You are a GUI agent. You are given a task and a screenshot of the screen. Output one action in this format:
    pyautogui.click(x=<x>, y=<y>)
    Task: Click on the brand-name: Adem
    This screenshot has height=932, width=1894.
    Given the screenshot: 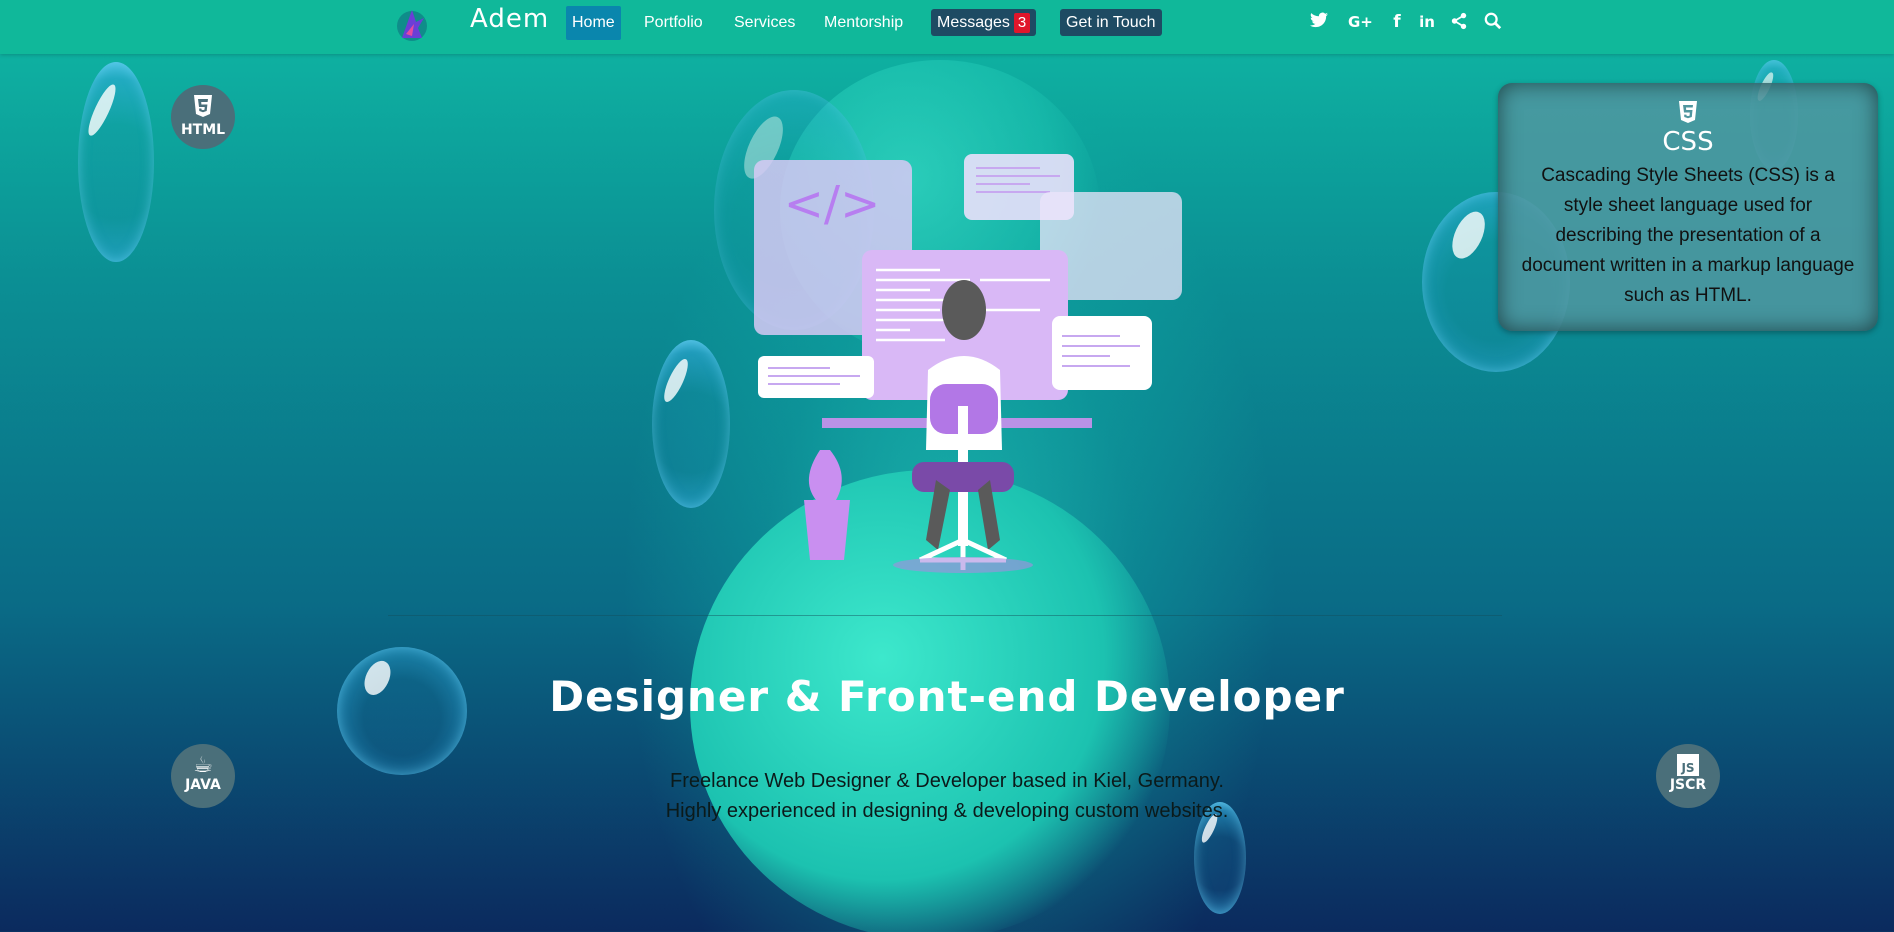 What is the action you would take?
    pyautogui.click(x=509, y=19)
    